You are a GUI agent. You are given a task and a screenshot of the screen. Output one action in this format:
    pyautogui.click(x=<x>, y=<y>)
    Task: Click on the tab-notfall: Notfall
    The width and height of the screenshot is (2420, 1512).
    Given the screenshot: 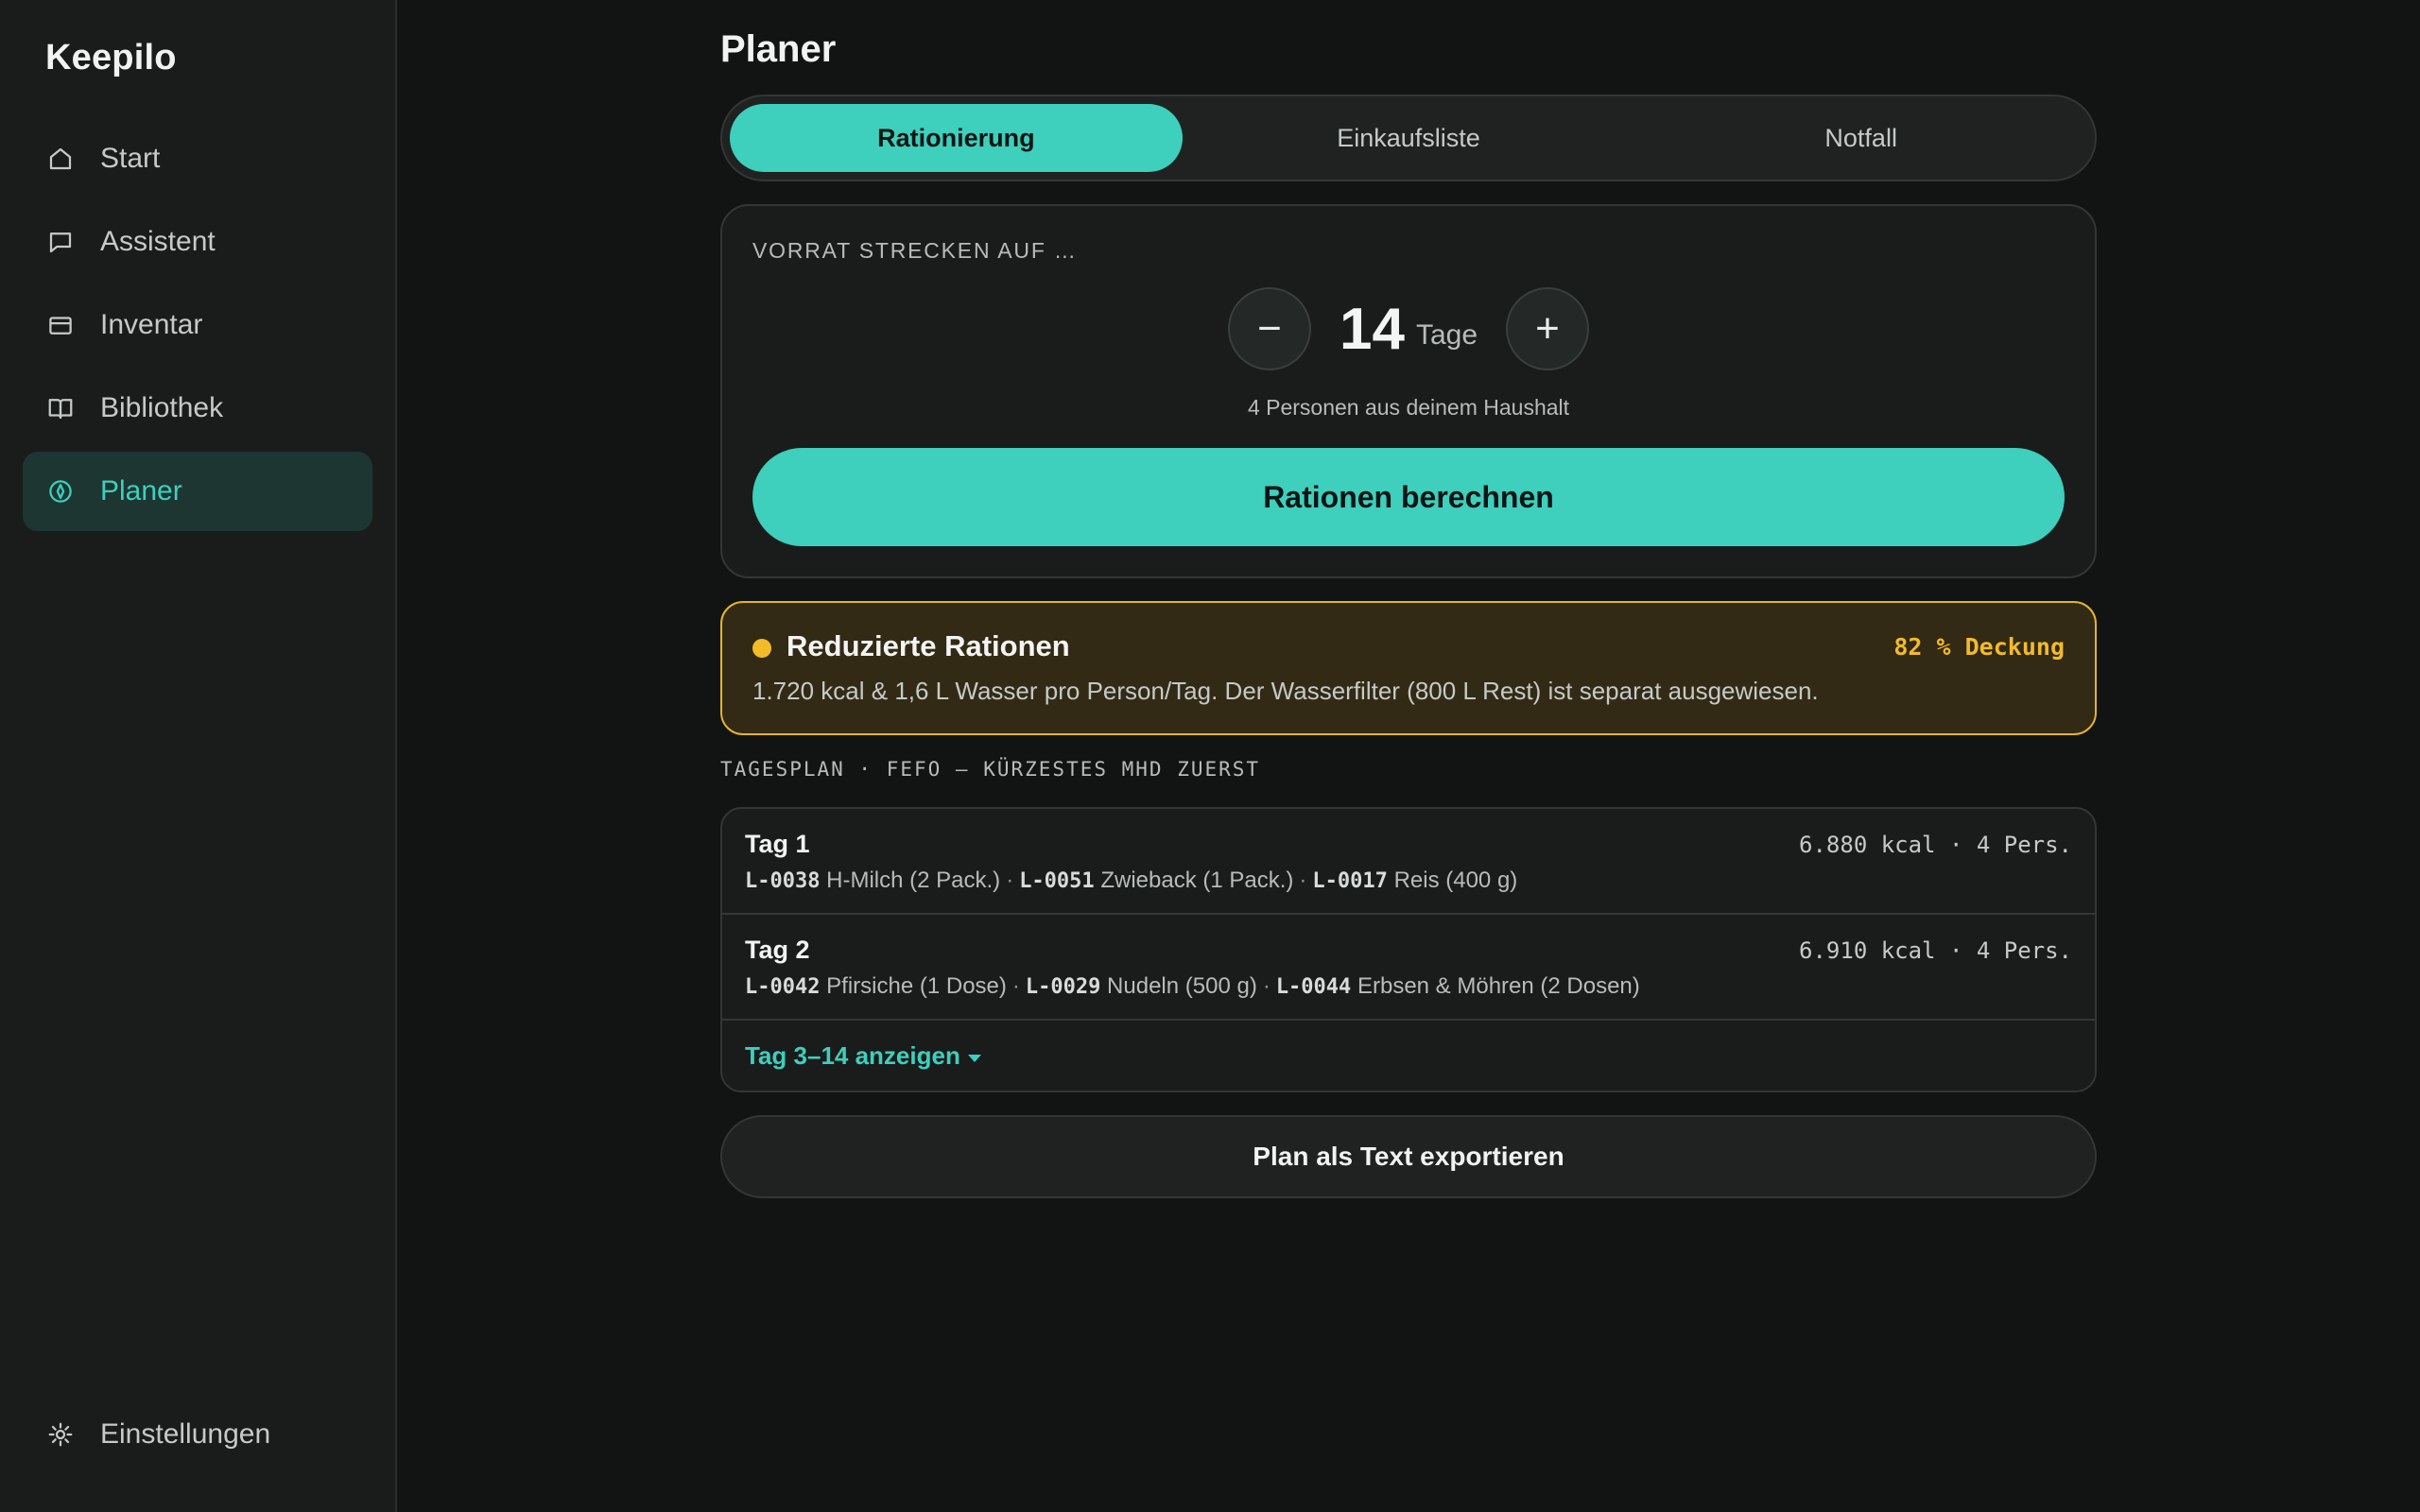 What is the action you would take?
    pyautogui.click(x=1860, y=138)
    